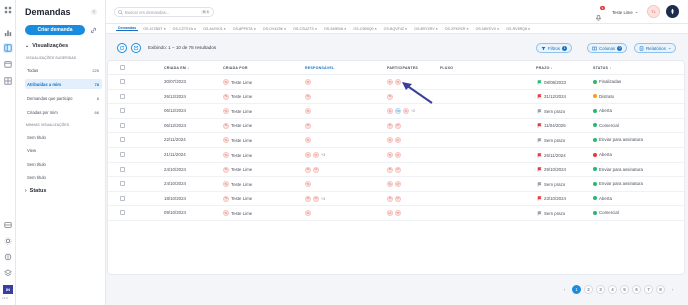 This screenshot has height=305, width=688. I want to click on page-button: 1, so click(576, 289).